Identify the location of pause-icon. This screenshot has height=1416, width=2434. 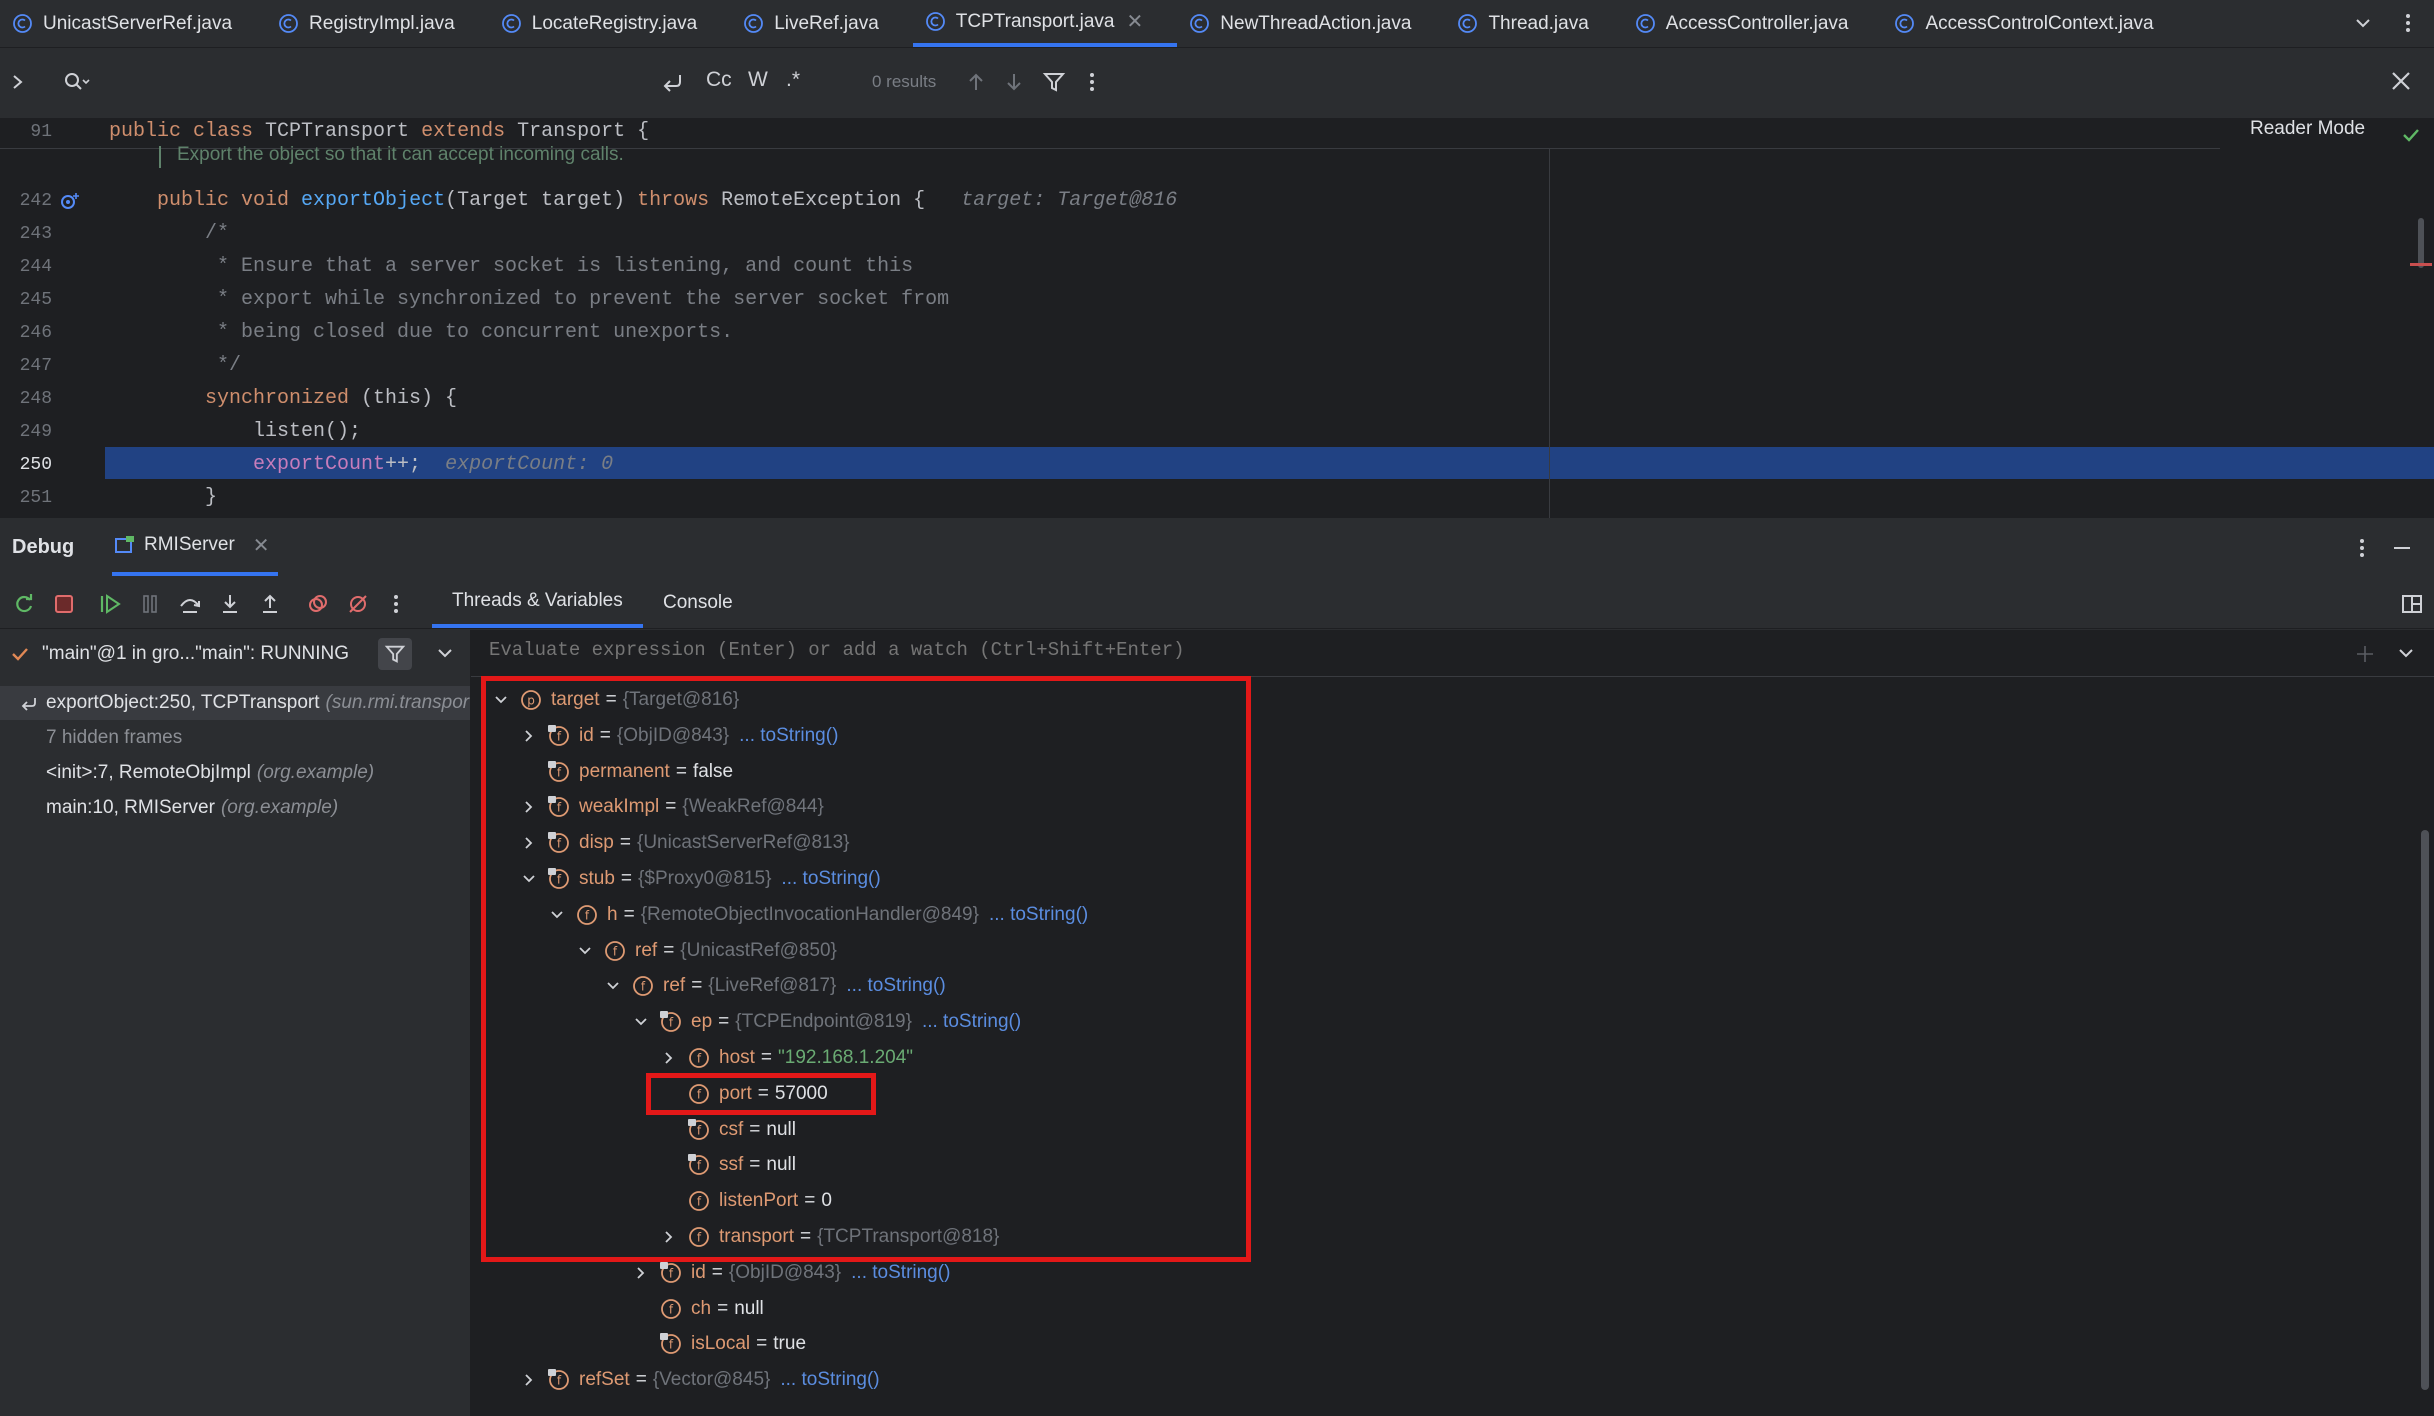
(150, 604).